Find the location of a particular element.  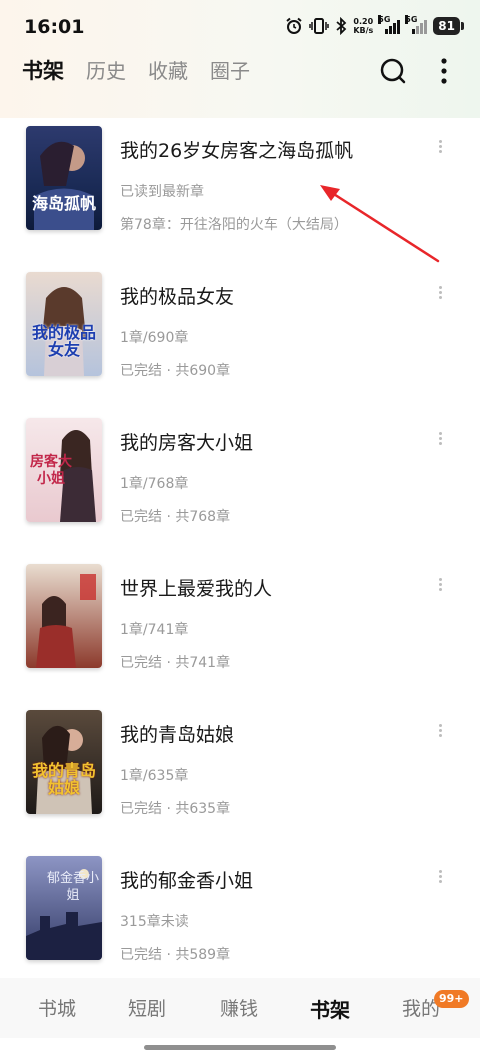

net-speed-value: 0.20 is located at coordinates (363, 21).